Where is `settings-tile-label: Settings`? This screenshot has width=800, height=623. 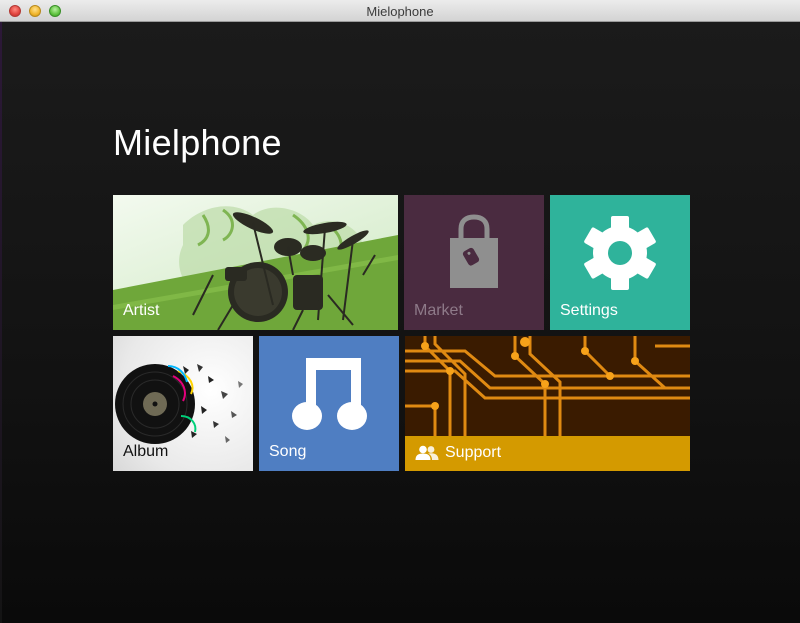
settings-tile-label: Settings is located at coordinates (589, 310).